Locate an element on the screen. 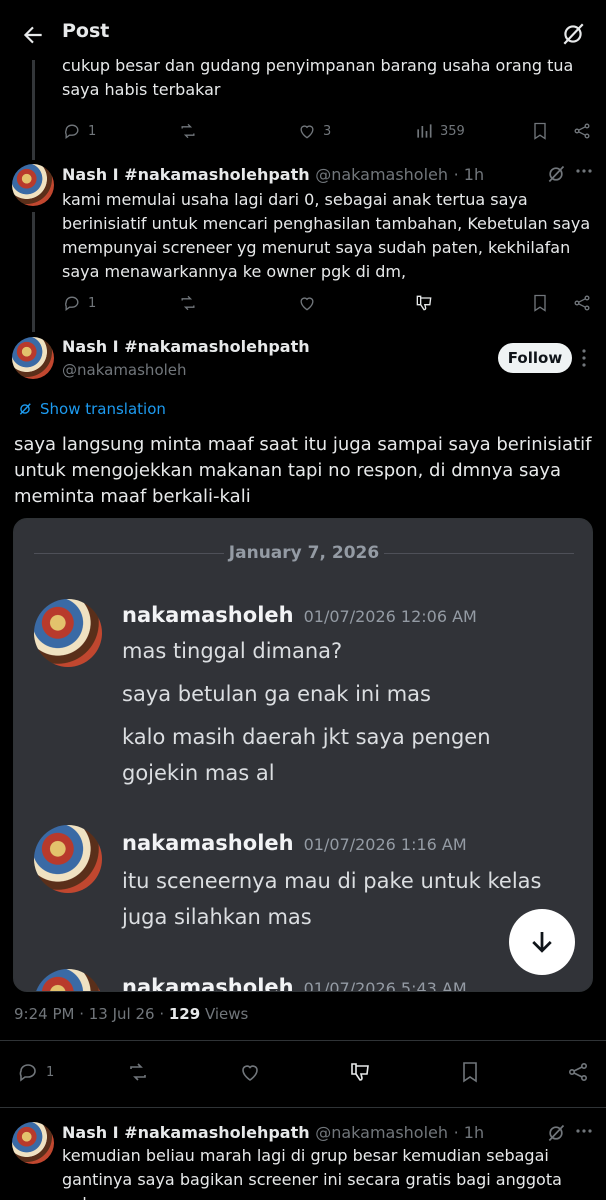 This screenshot has width=606, height=1200. page-title: Post is located at coordinates (86, 31).